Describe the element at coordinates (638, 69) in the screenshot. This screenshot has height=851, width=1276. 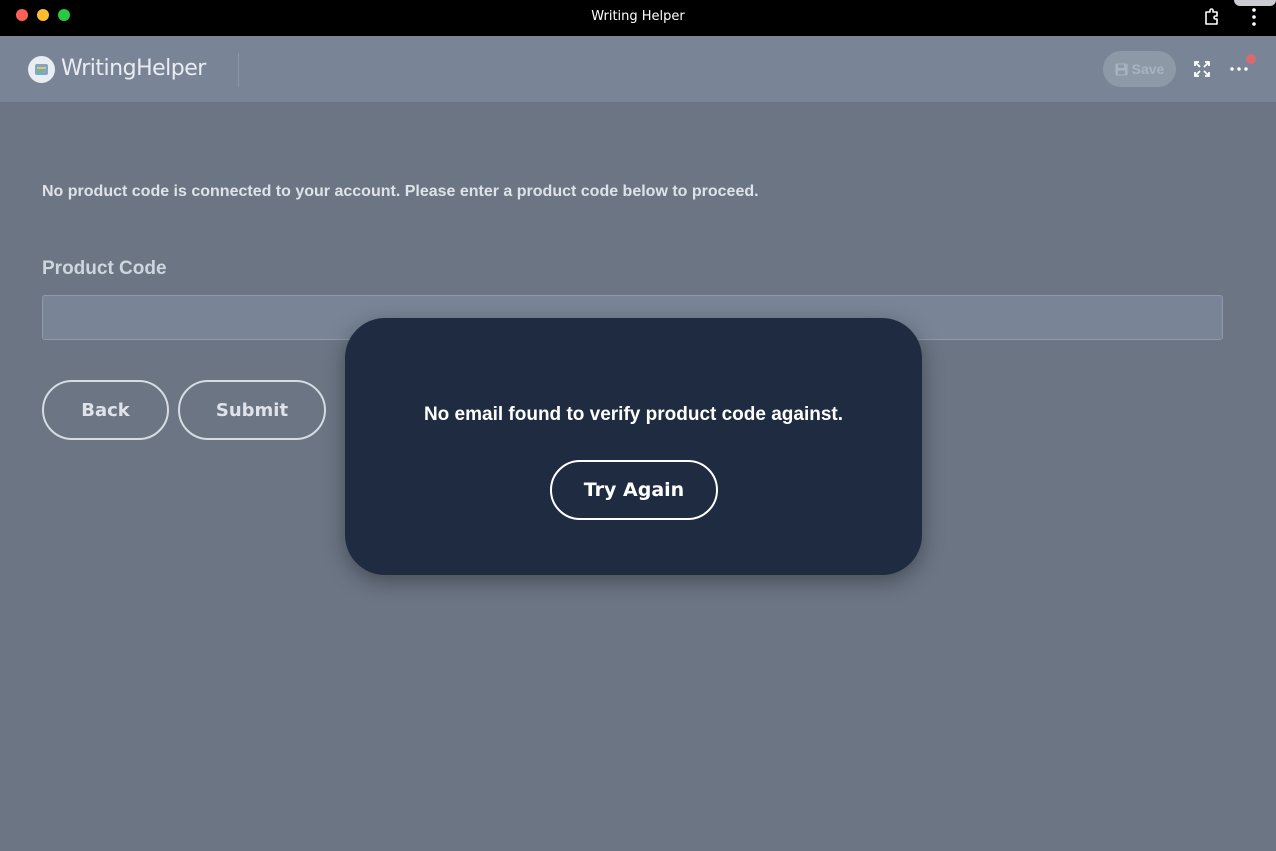
I see `app-header: WritingHelper Save` at that location.